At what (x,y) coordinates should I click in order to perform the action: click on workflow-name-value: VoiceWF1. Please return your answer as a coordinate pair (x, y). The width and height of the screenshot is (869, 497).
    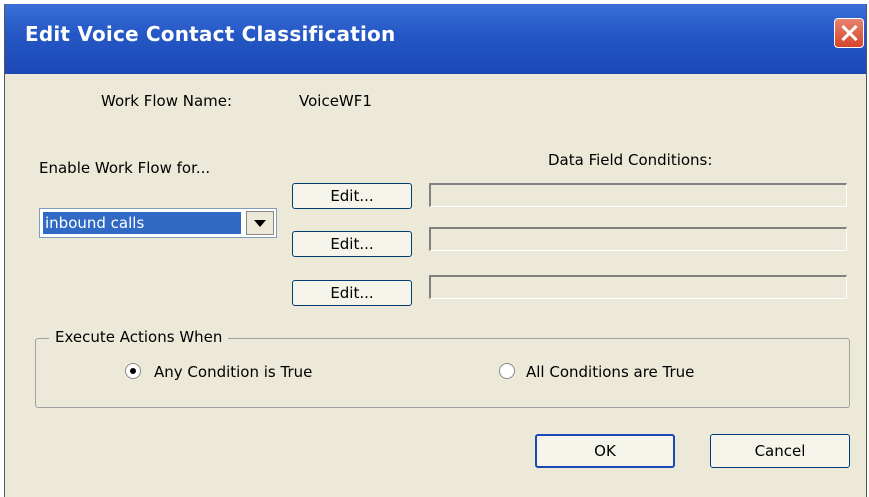
    Looking at the image, I should click on (335, 101).